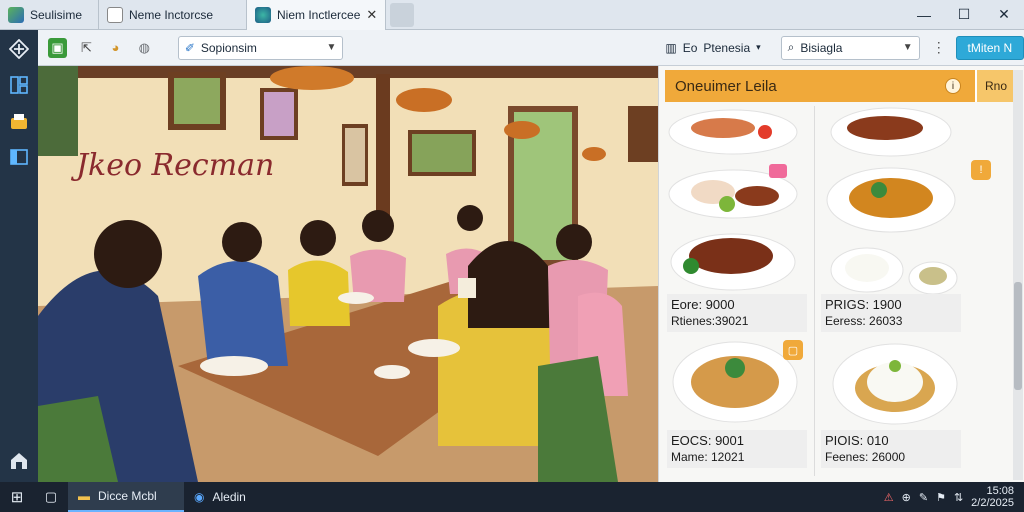 The width and height of the screenshot is (1024, 512). I want to click on tab-label: Neme Inctorcse, so click(171, 14).